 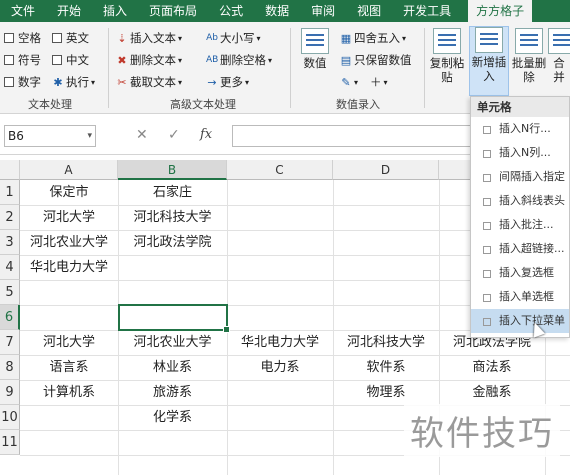 What do you see at coordinates (172, 342) in the screenshot?
I see `cell-b7: 河北农业大学` at bounding box center [172, 342].